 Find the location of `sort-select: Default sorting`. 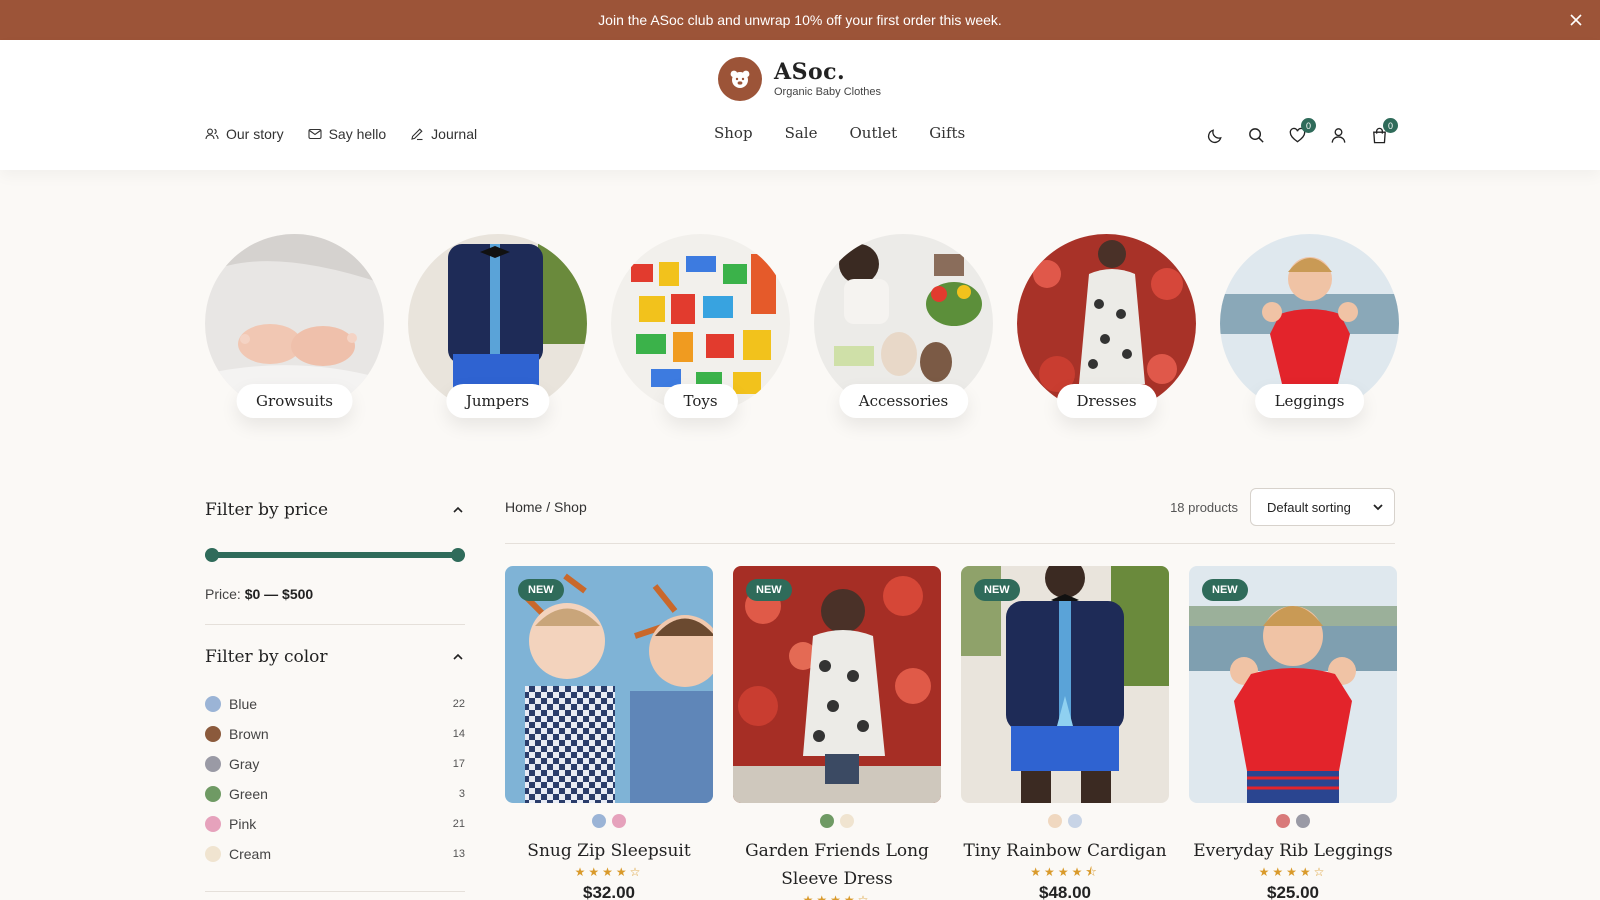

sort-select: Default sorting is located at coordinates (1322, 507).